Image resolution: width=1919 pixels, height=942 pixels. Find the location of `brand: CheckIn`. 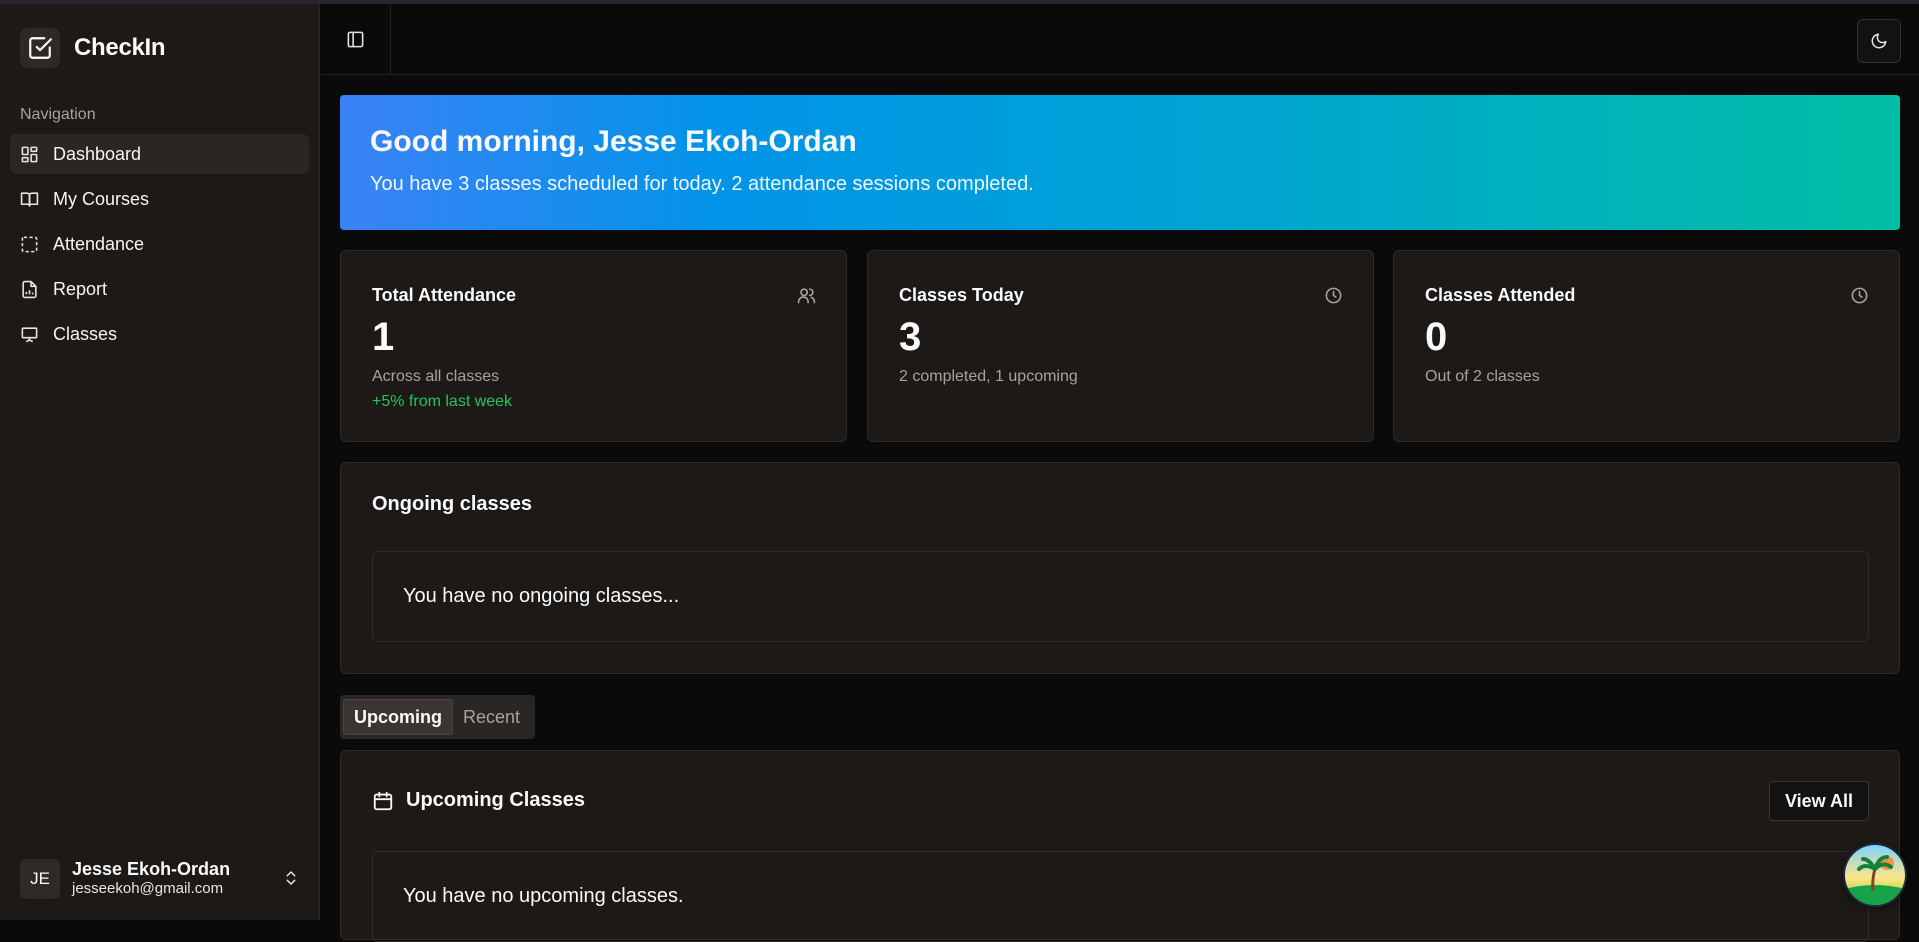

brand: CheckIn is located at coordinates (93, 48).